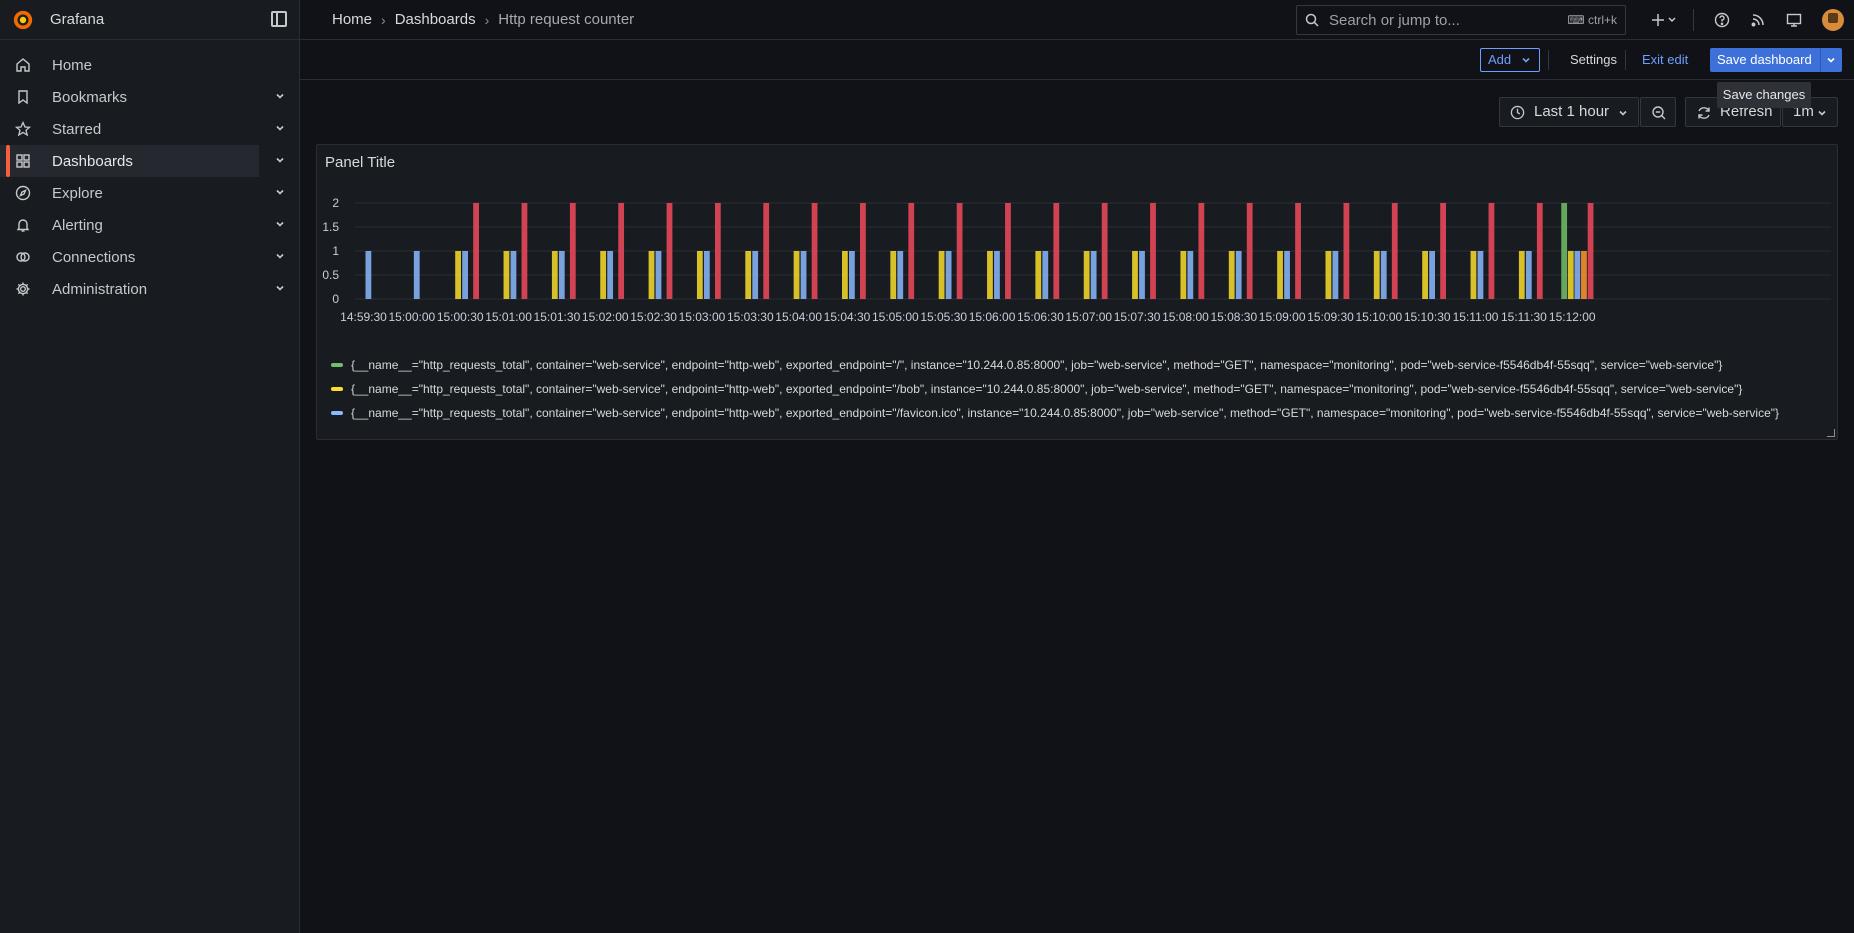 The width and height of the screenshot is (1854, 933). Describe the element at coordinates (1831, 60) in the screenshot. I see `save-options-button` at that location.